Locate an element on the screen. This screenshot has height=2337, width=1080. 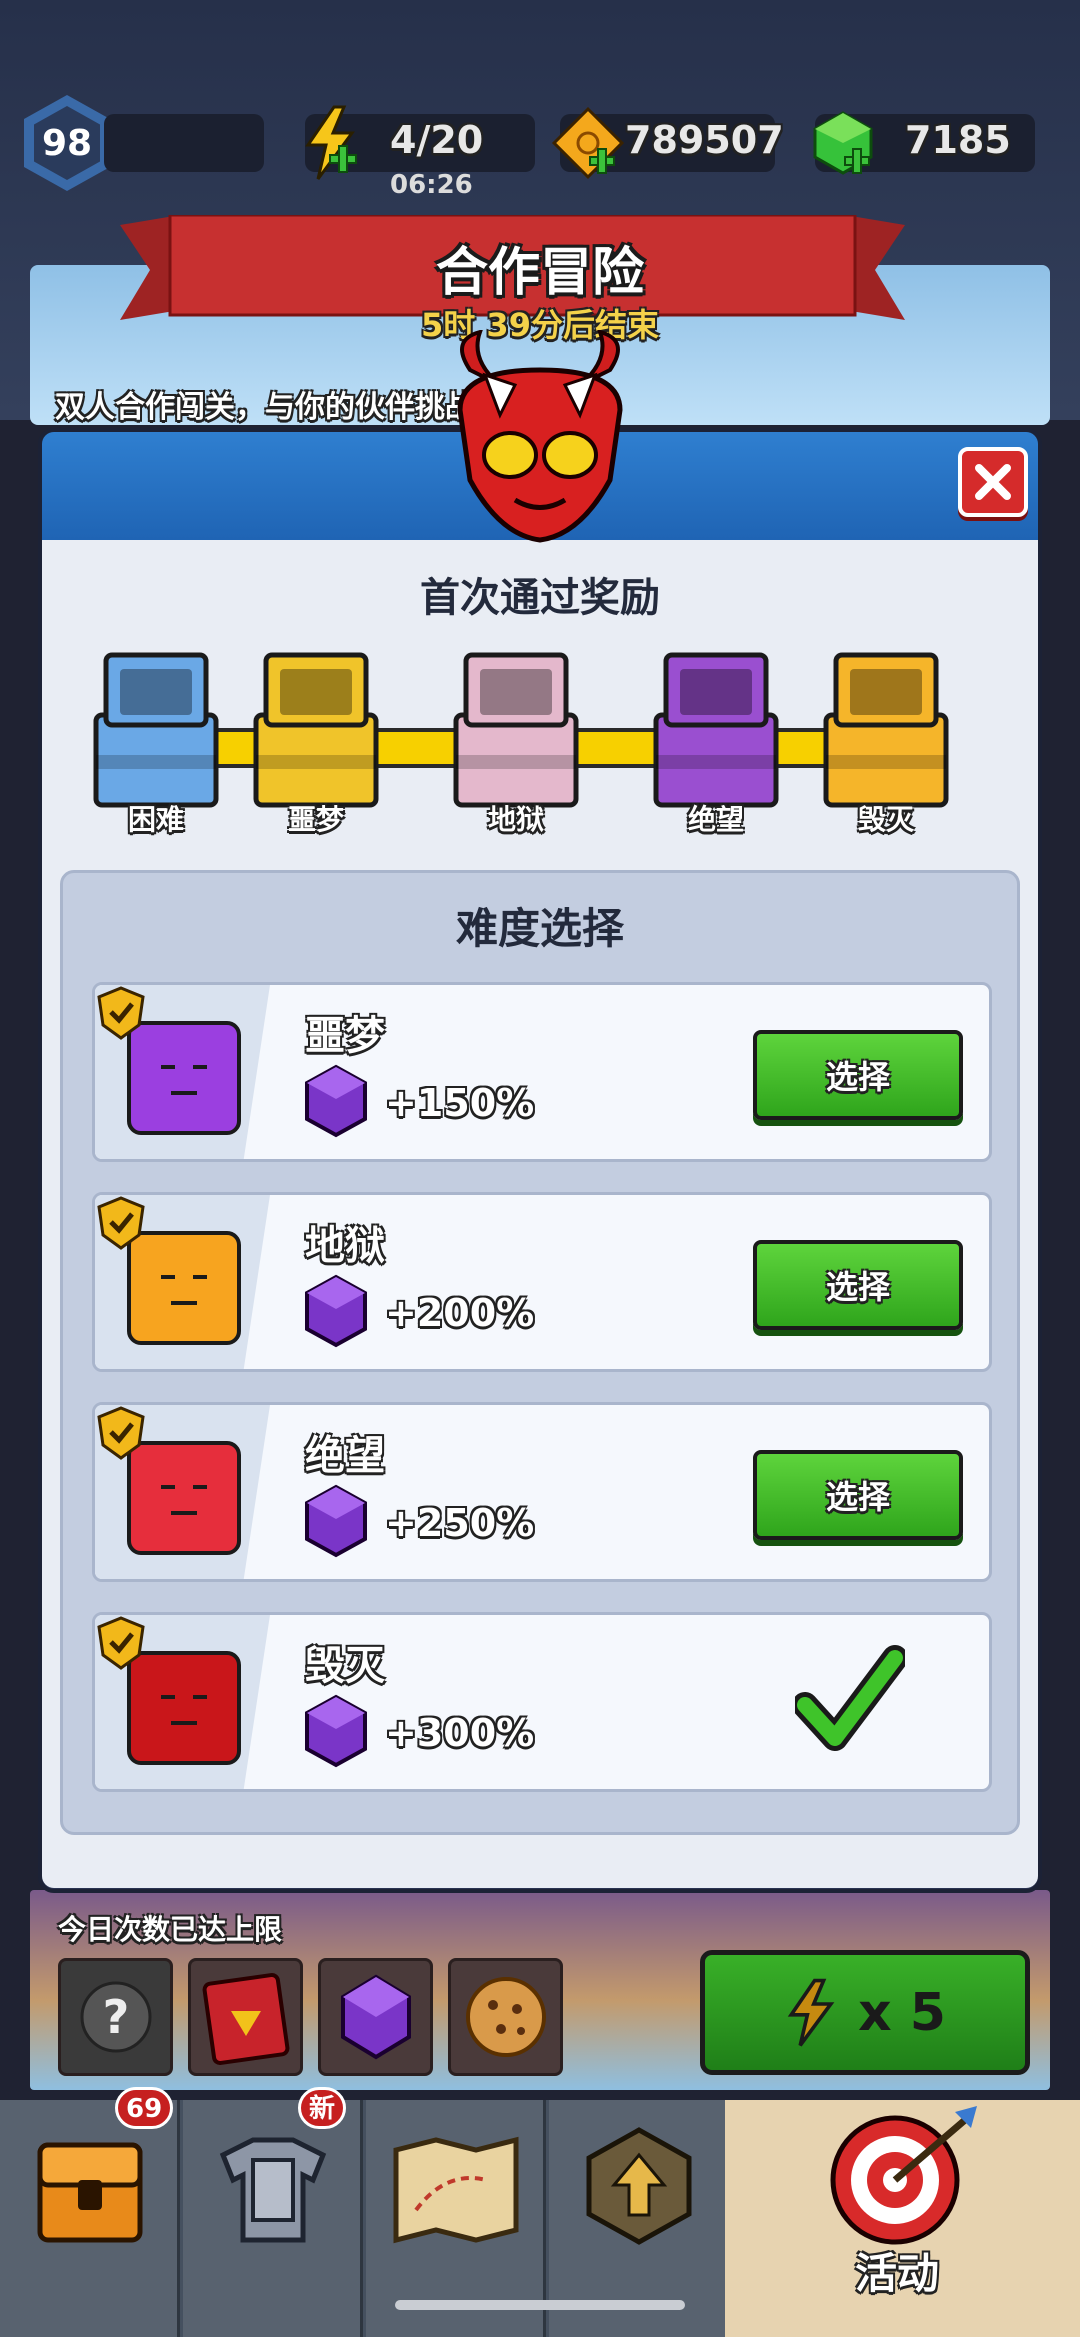
difficulty-row: 地狱 +200% 选择 is located at coordinates (542, 1282).